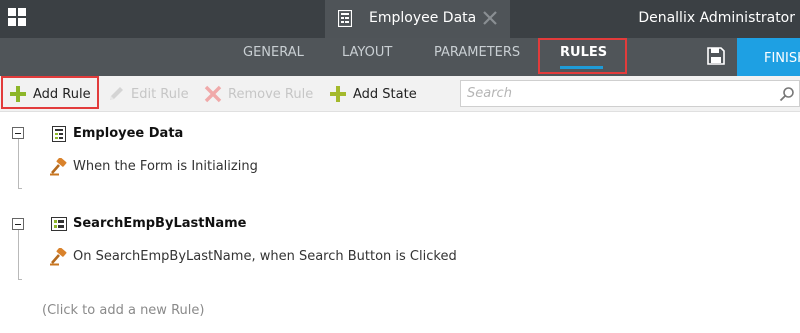  Describe the element at coordinates (273, 52) in the screenshot. I see `tab-general: GENERAL` at that location.